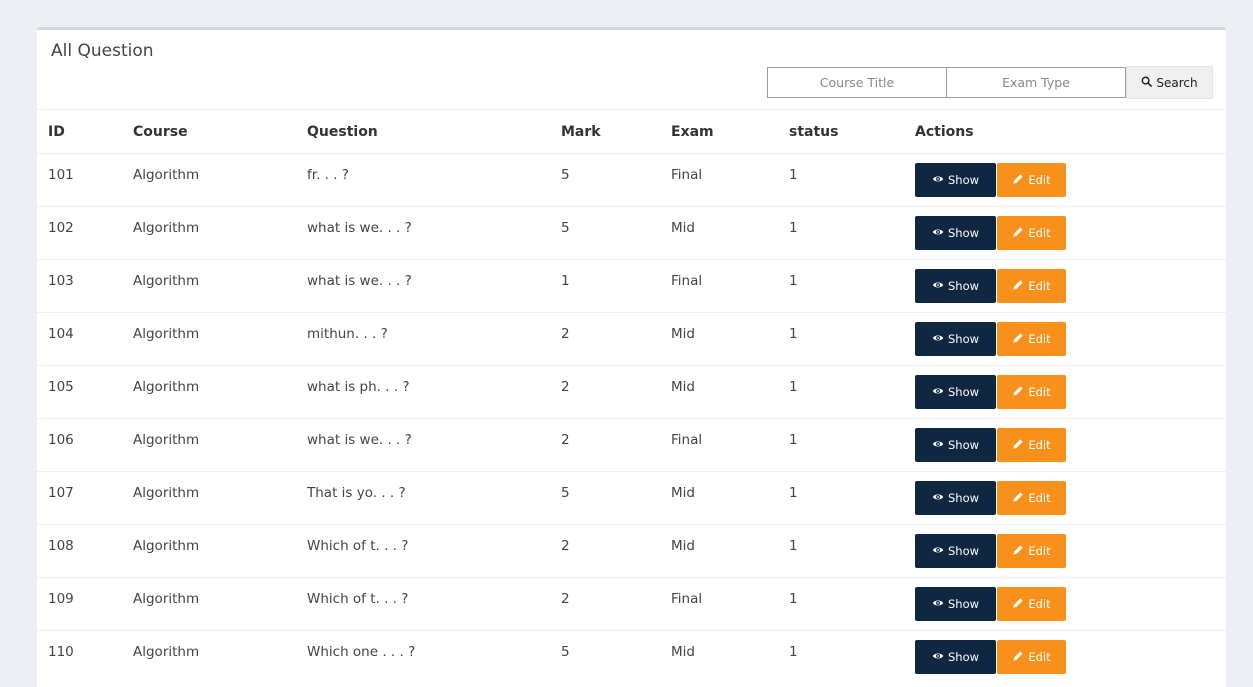 This screenshot has height=687, width=1253. Describe the element at coordinates (605, 286) in the screenshot. I see `cell-mark: 1` at that location.